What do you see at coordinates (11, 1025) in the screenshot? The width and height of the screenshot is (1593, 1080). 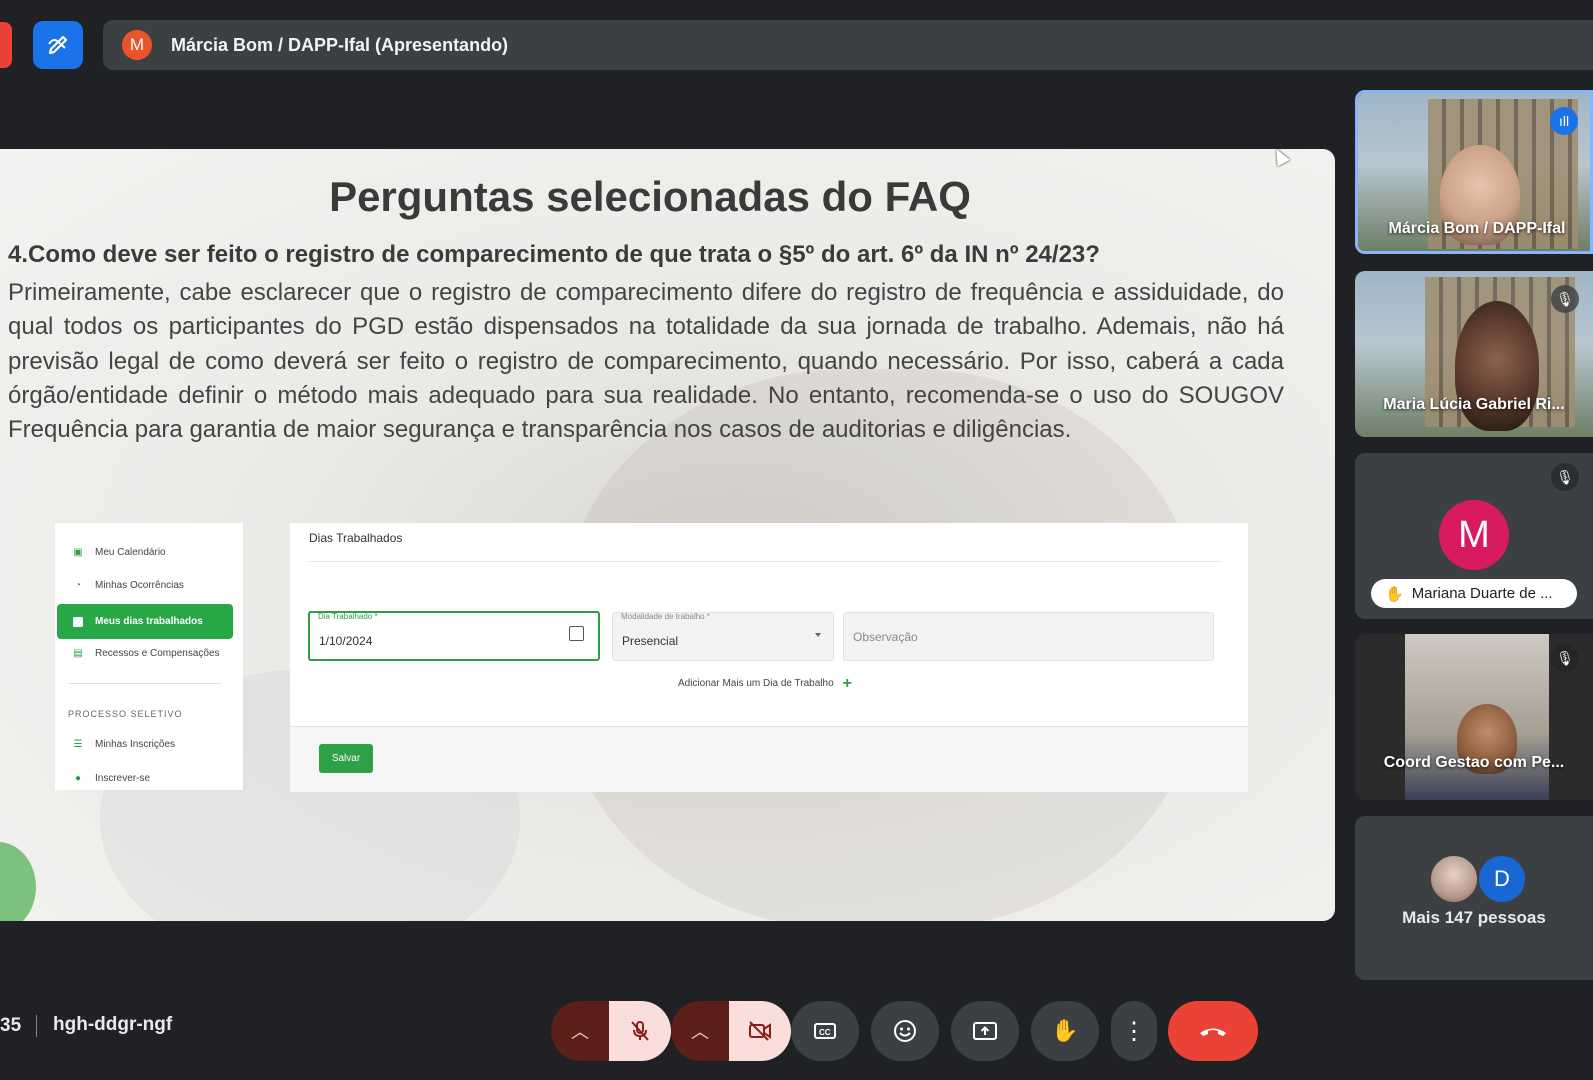 I see `meeting-time: 35` at bounding box center [11, 1025].